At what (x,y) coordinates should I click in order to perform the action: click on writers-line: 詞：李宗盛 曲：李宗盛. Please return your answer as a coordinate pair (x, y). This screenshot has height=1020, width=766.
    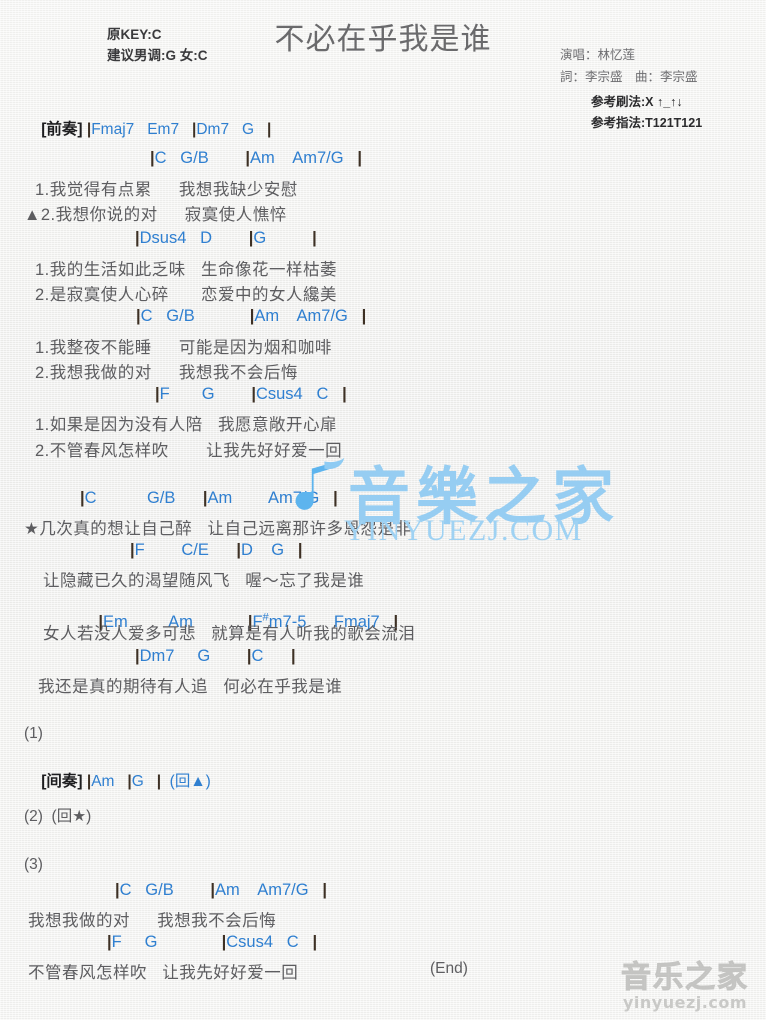
    Looking at the image, I should click on (629, 77).